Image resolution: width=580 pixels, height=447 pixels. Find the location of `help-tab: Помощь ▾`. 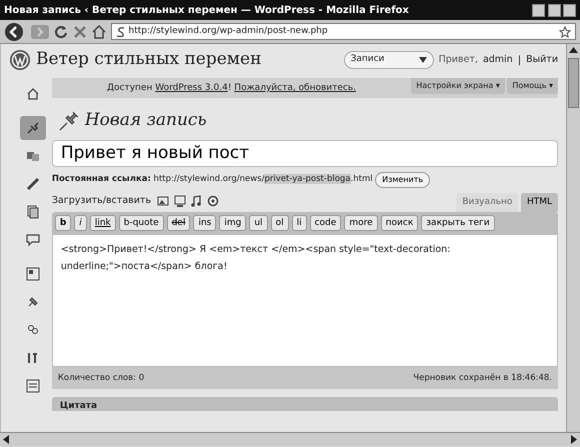

help-tab: Помощь ▾ is located at coordinates (532, 86).